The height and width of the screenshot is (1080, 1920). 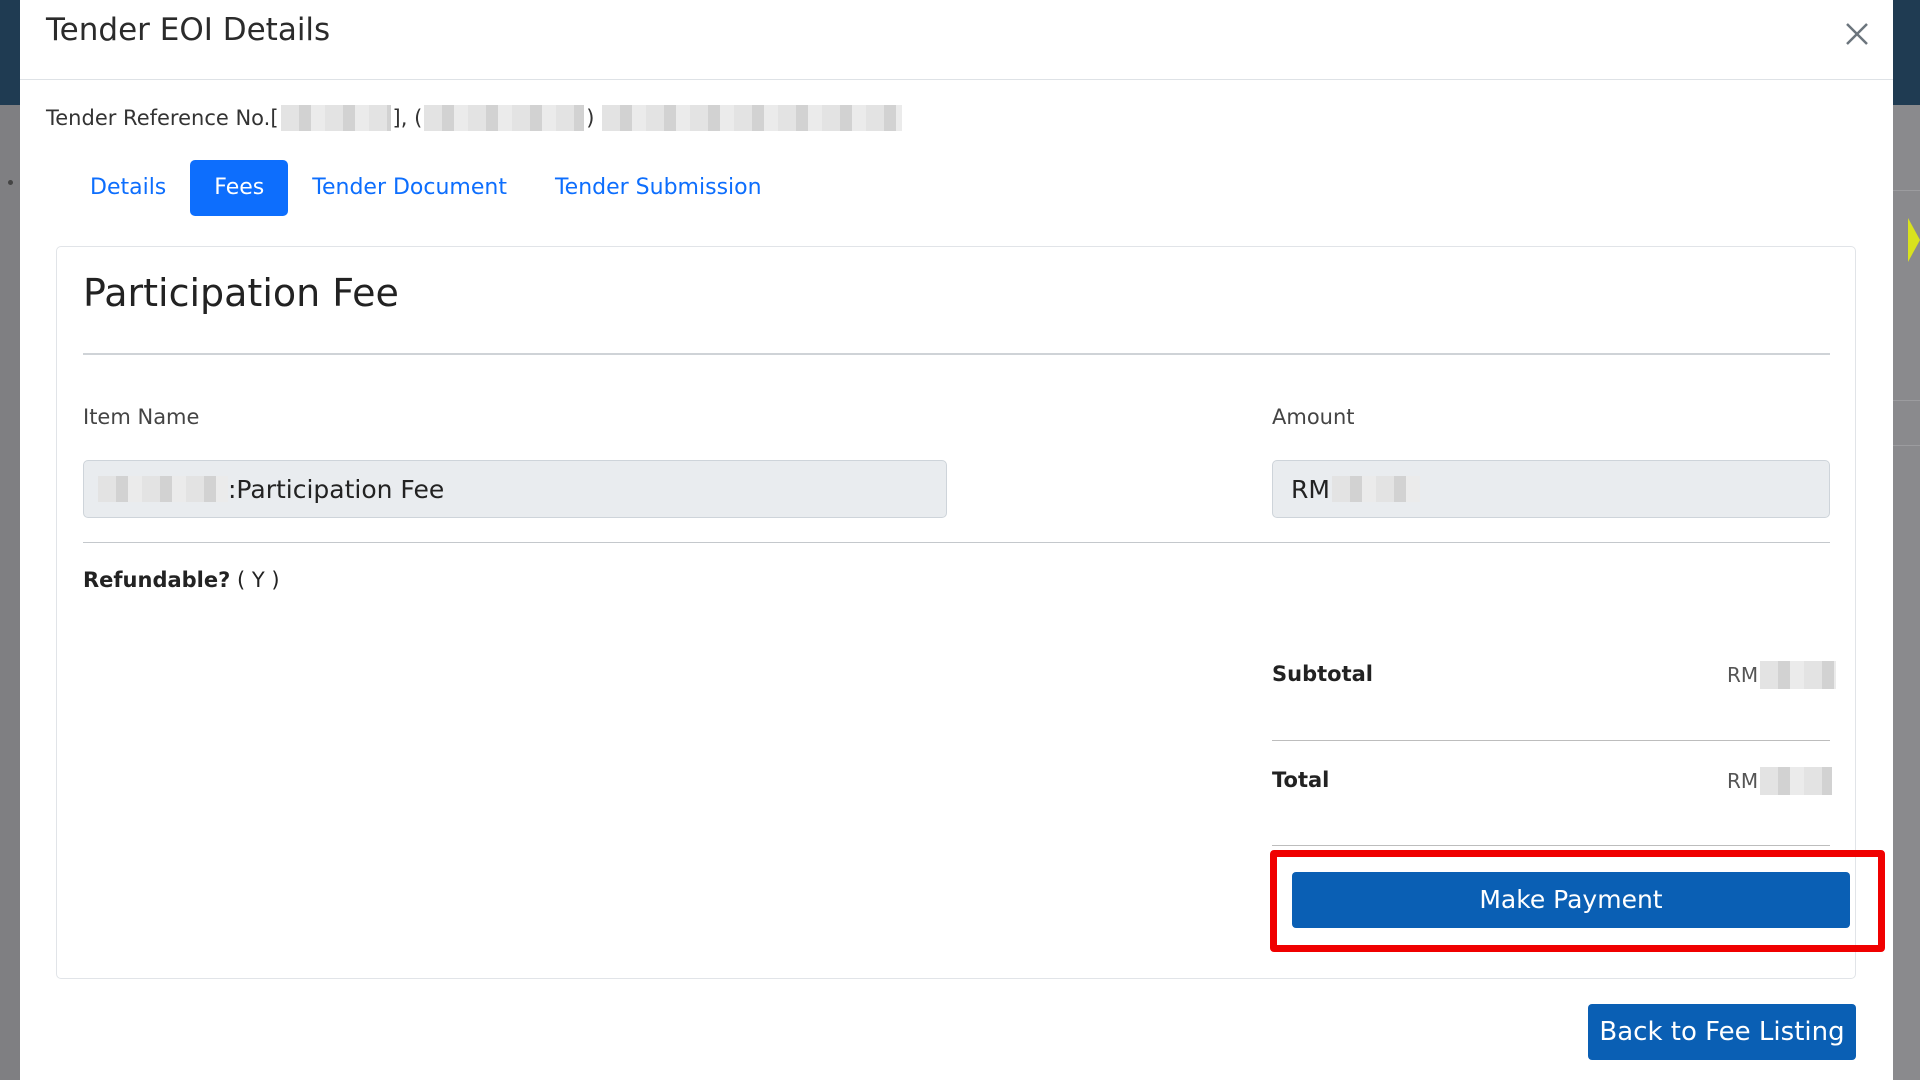 I want to click on total-currency: RM, so click(x=1743, y=781).